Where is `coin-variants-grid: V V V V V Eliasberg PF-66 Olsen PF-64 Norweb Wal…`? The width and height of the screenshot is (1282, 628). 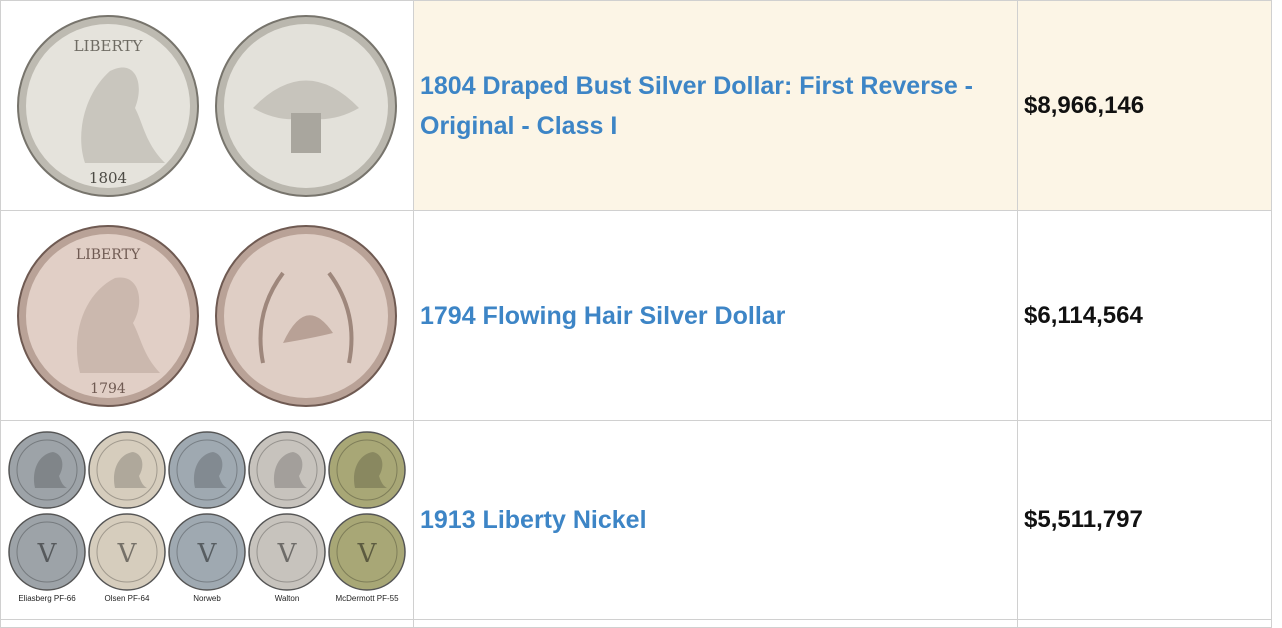 coin-variants-grid: V V V V V Eliasberg PF-66 Olsen PF-64 Norweb Wal… is located at coordinates (207, 520).